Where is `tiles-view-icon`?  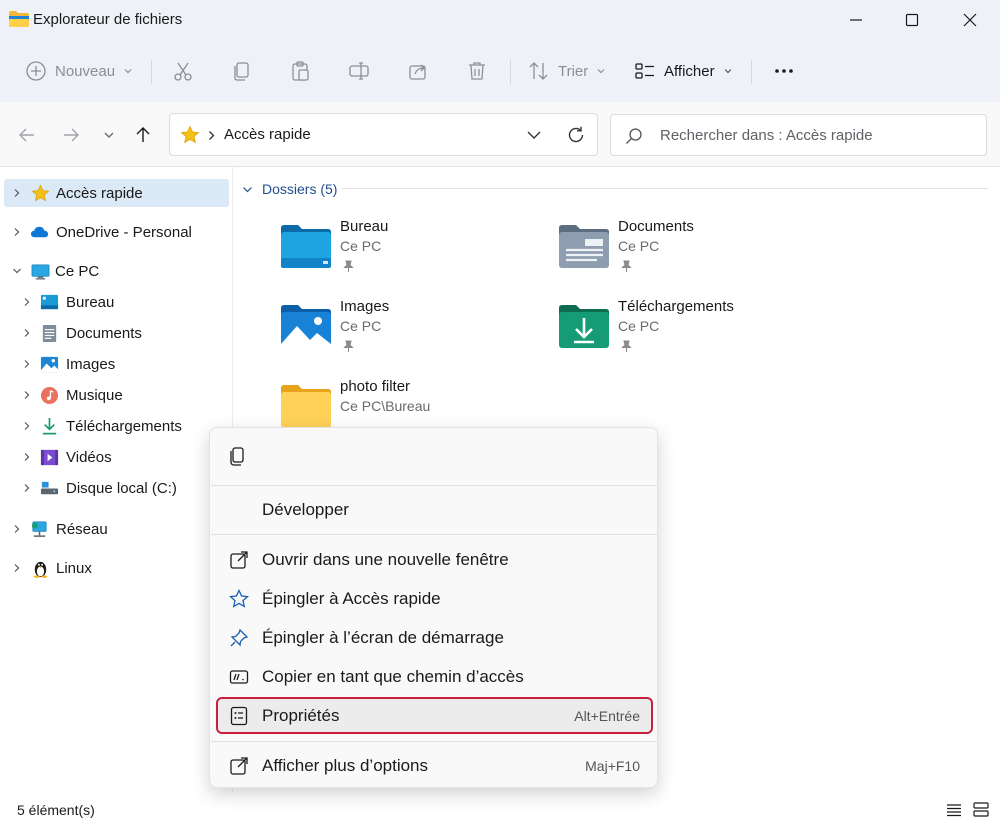 tiles-view-icon is located at coordinates (981, 810).